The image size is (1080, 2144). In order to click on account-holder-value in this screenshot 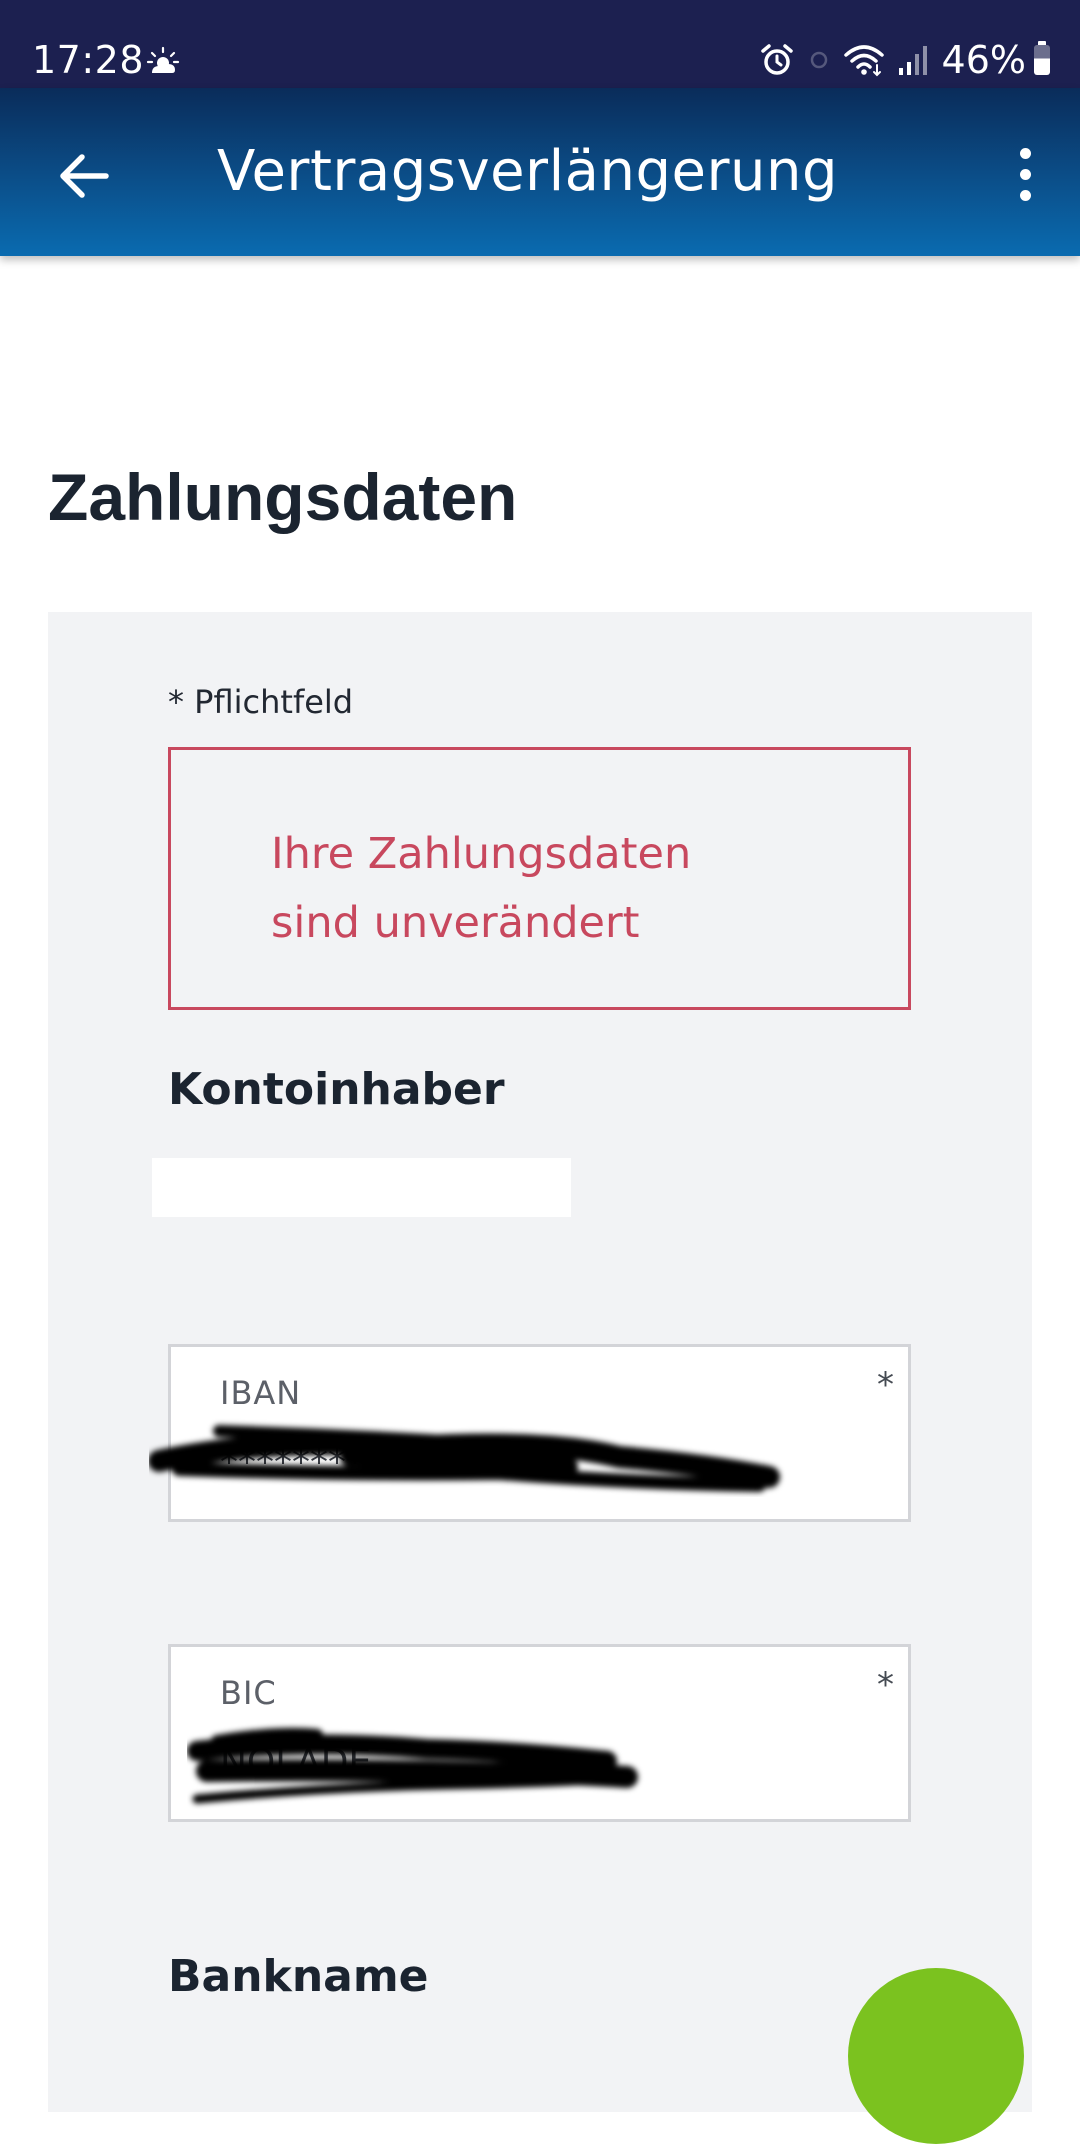, I will do `click(361, 1187)`.